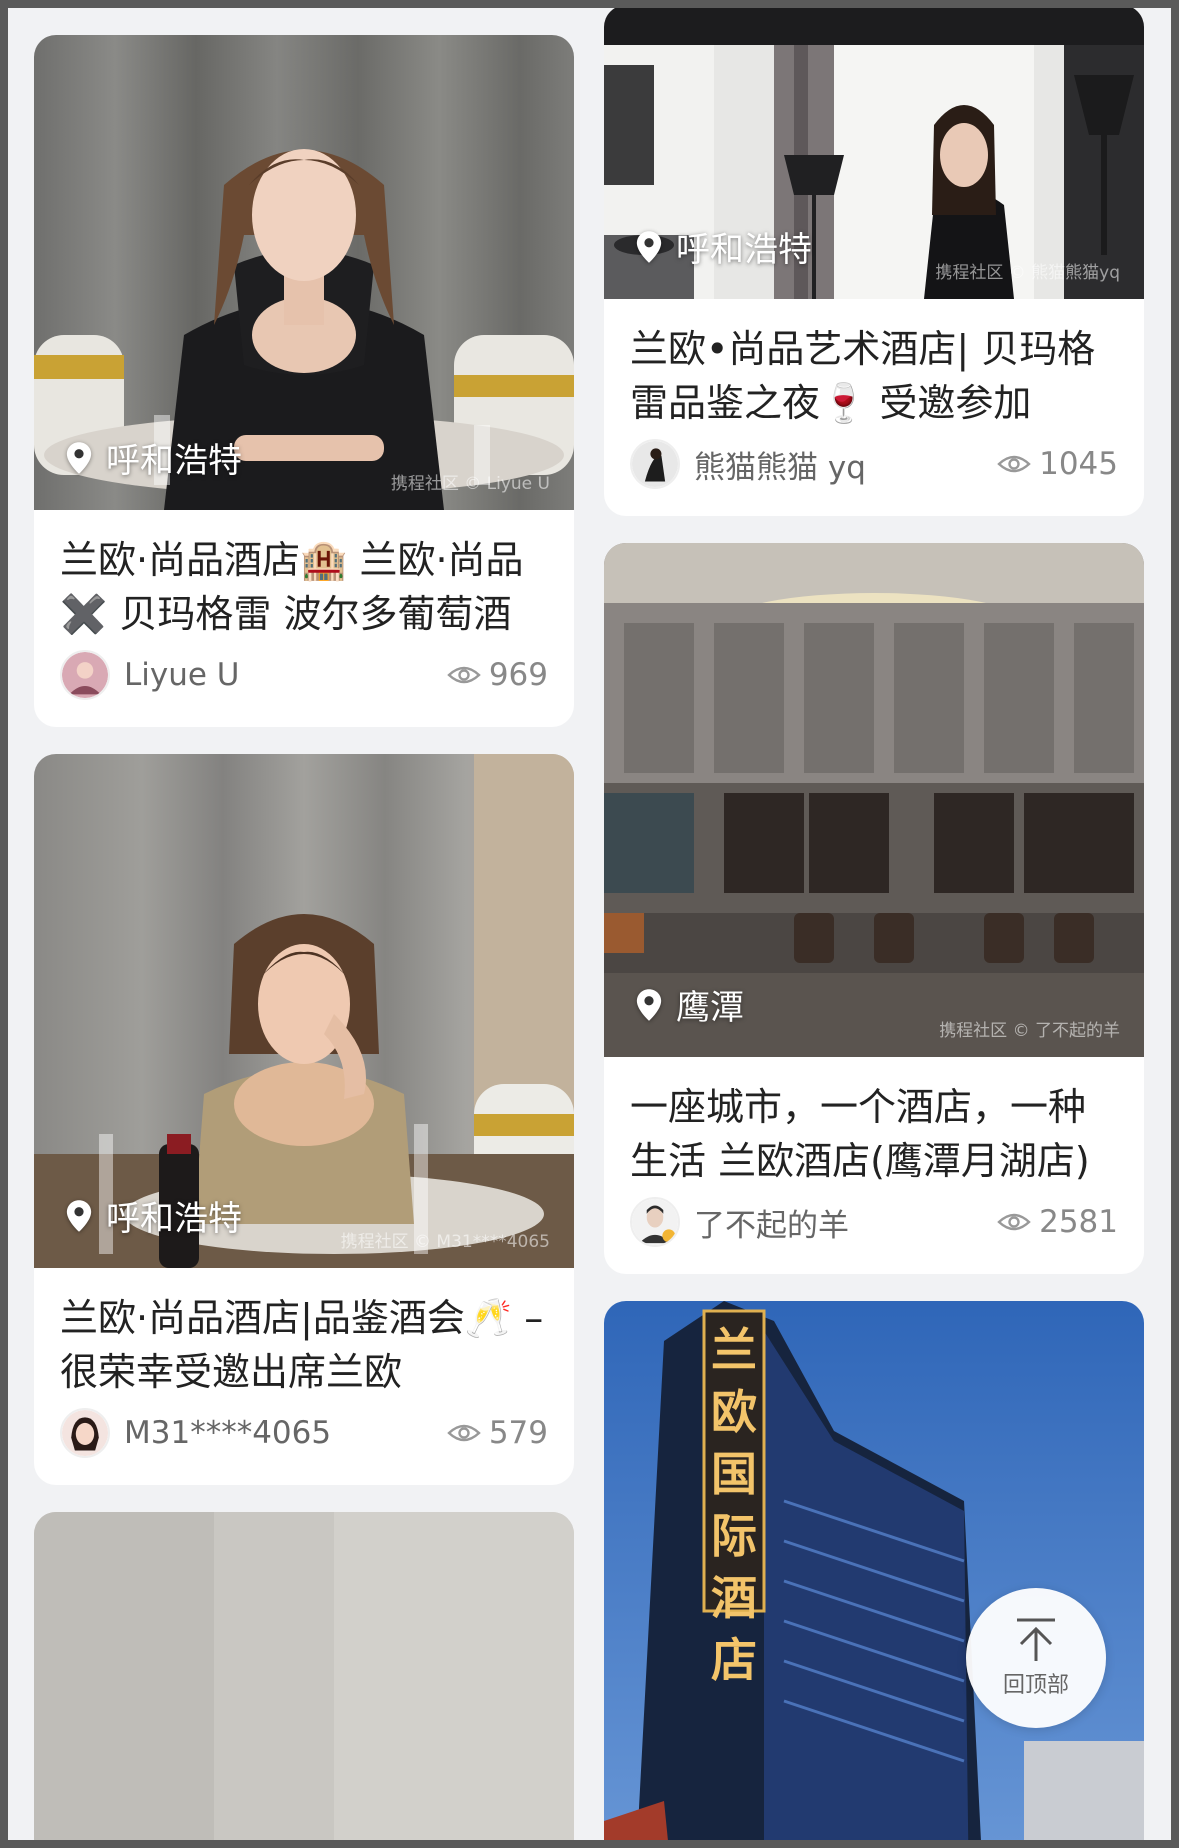 Image resolution: width=1179 pixels, height=1848 pixels. What do you see at coordinates (1027, 273) in the screenshot?
I see `watermark: 携程社区 © 熊猫熊猫yq` at bounding box center [1027, 273].